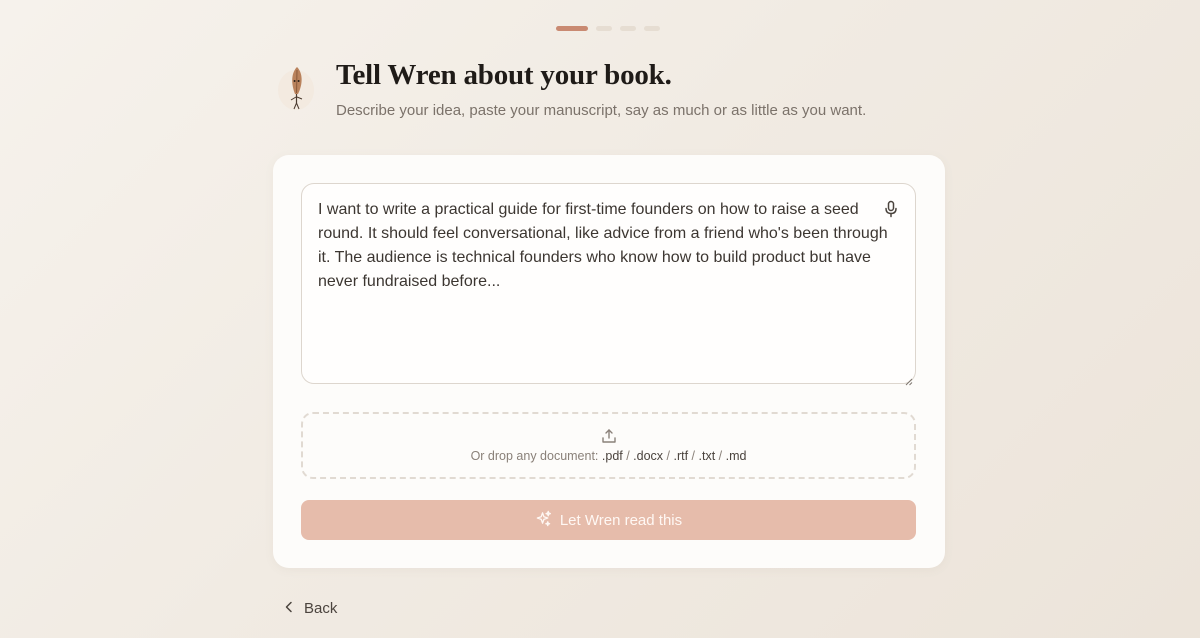 Image resolution: width=1200 pixels, height=638 pixels. Describe the element at coordinates (621, 520) in the screenshot. I see `let-wren-read-label: Let Wren read this` at that location.